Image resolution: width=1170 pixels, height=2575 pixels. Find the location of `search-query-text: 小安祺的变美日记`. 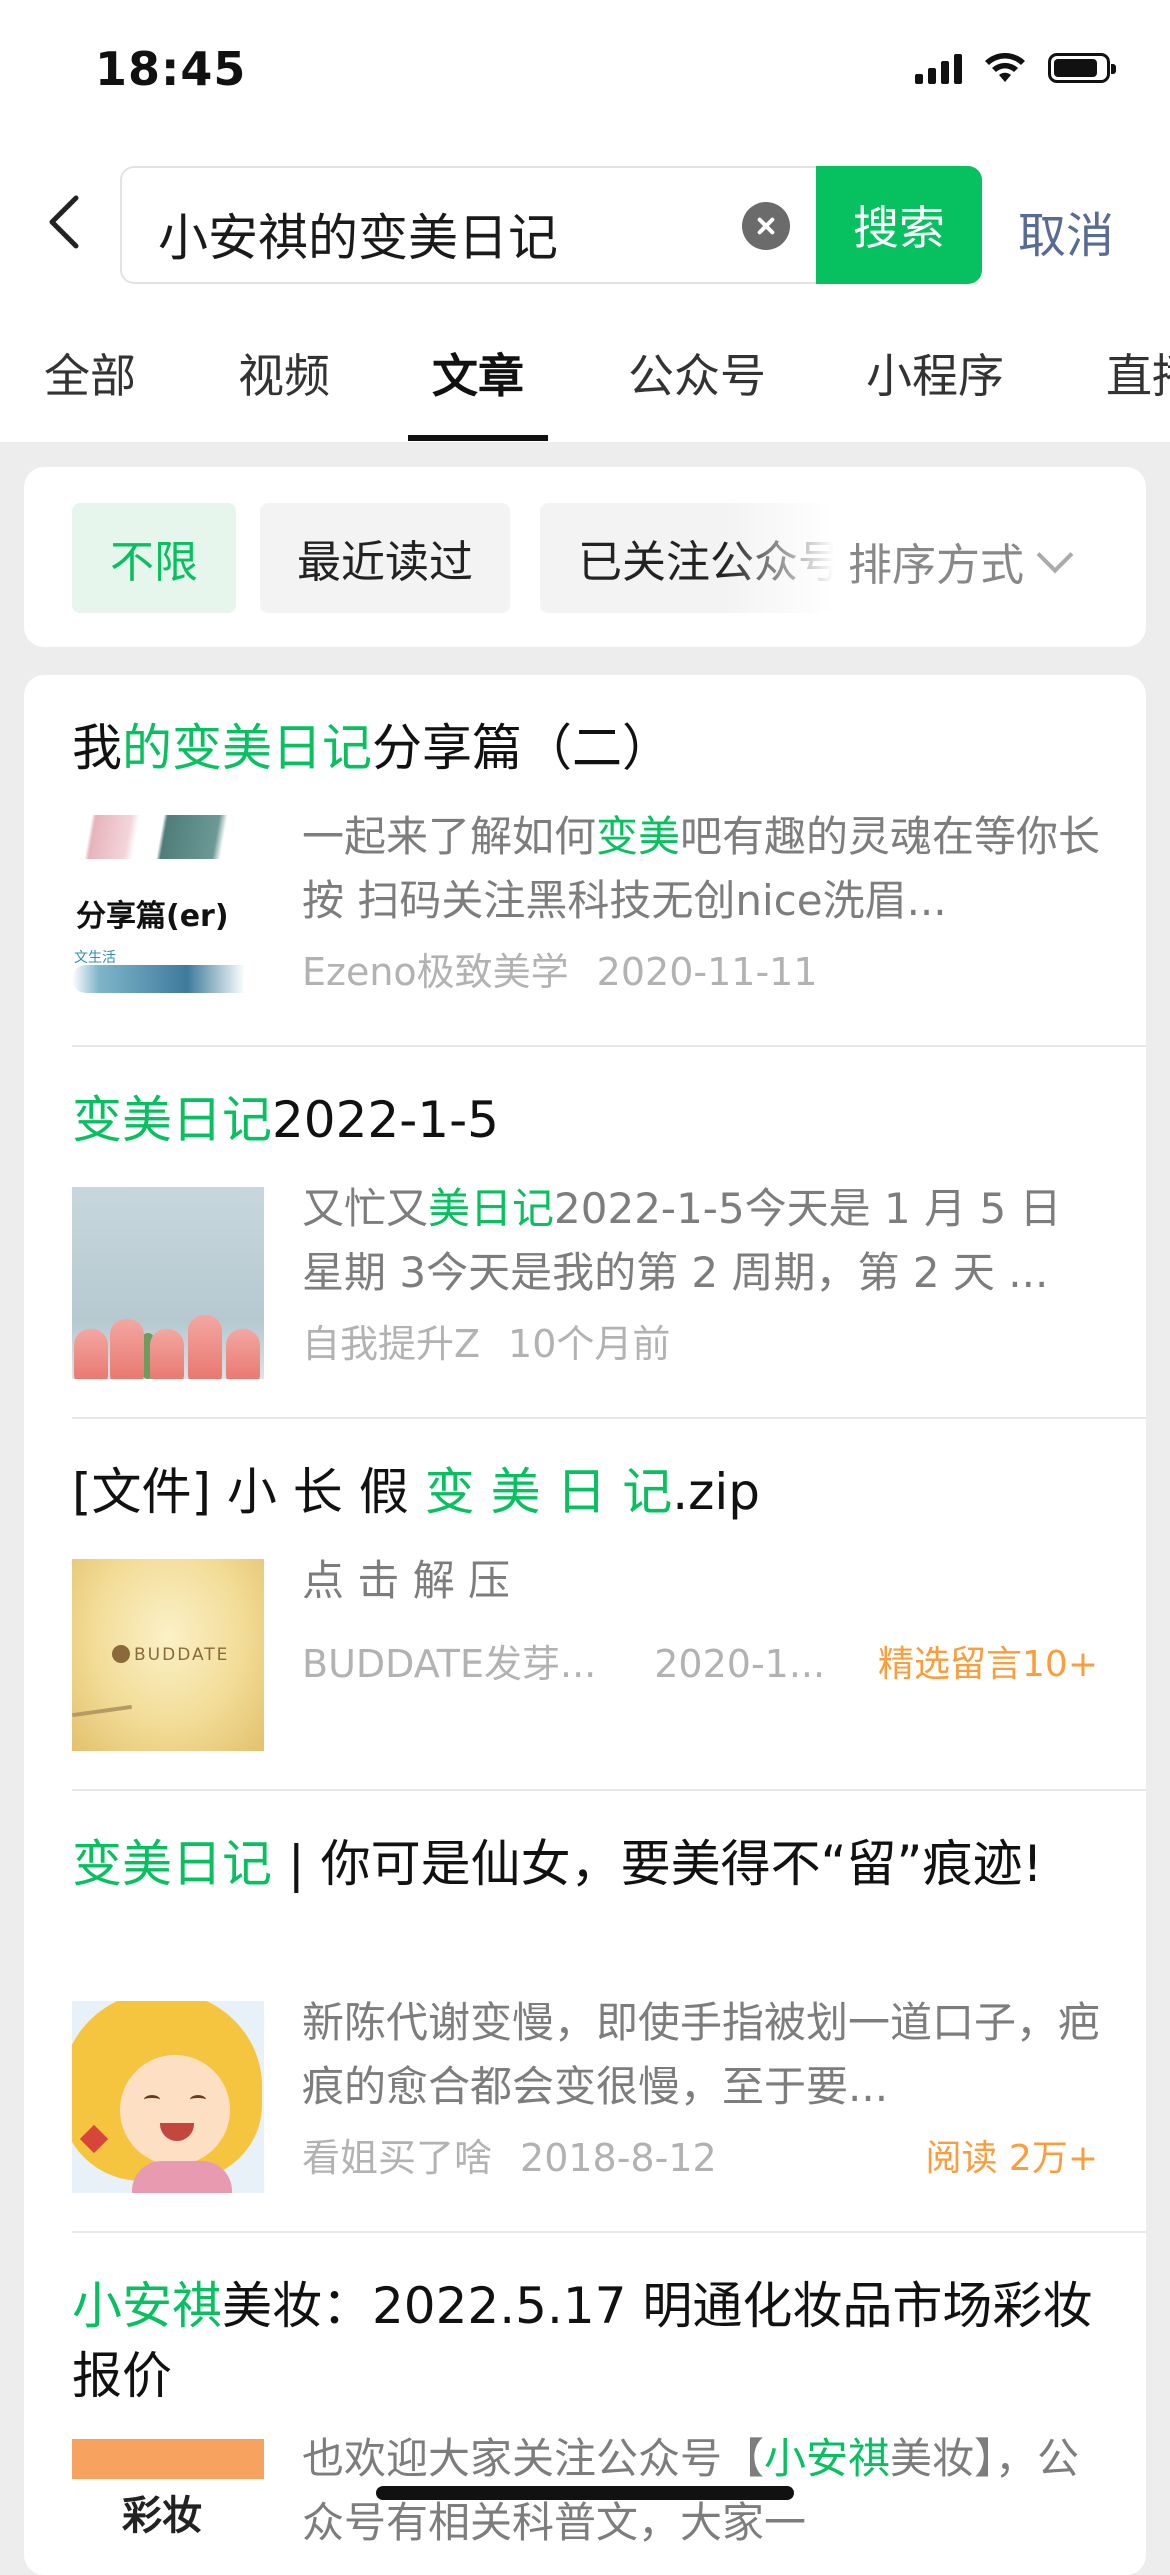

search-query-text: 小安祺的变美日记 is located at coordinates (358, 234).